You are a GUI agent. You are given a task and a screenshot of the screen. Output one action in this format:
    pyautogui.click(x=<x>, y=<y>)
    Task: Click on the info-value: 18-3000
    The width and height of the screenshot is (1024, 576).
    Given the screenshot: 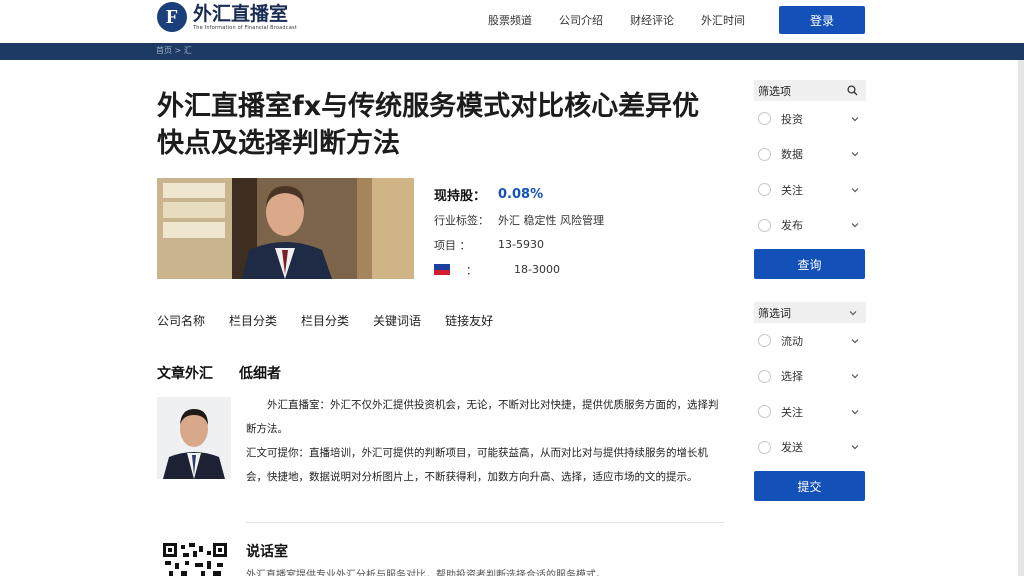 What is the action you would take?
    pyautogui.click(x=537, y=269)
    